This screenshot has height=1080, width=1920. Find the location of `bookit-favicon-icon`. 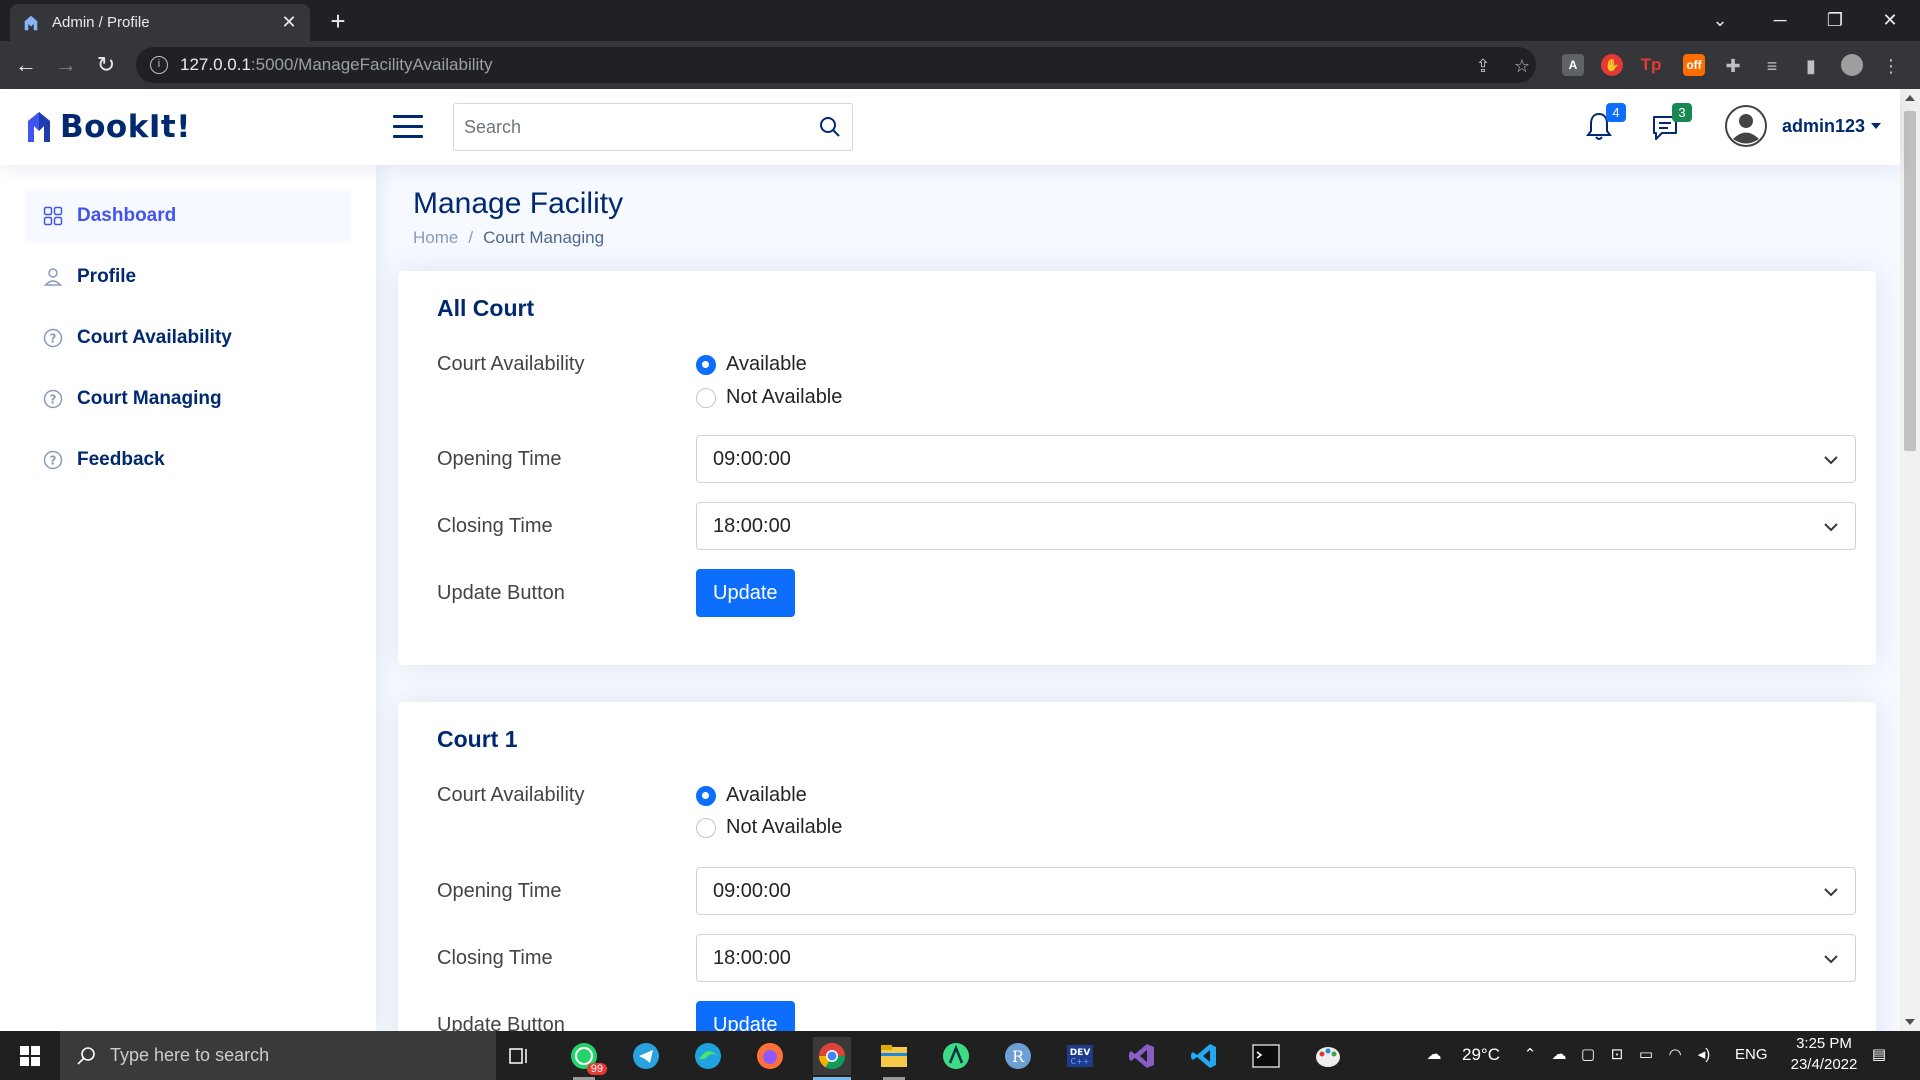

bookit-favicon-icon is located at coordinates (31, 22).